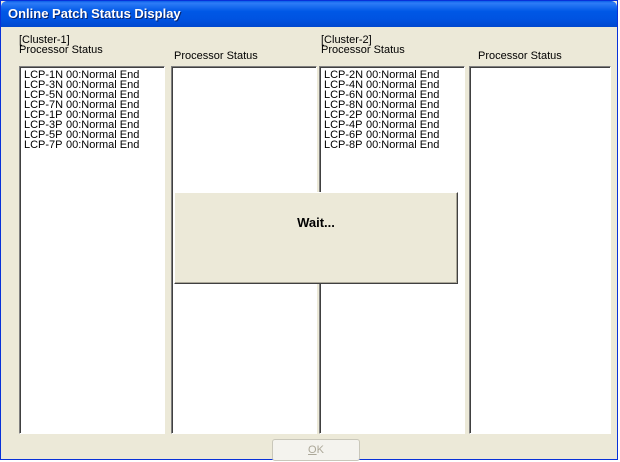 This screenshot has width=620, height=462. Describe the element at coordinates (520, 56) in the screenshot. I see `cluster-2-col-2-header: Processor Status` at that location.